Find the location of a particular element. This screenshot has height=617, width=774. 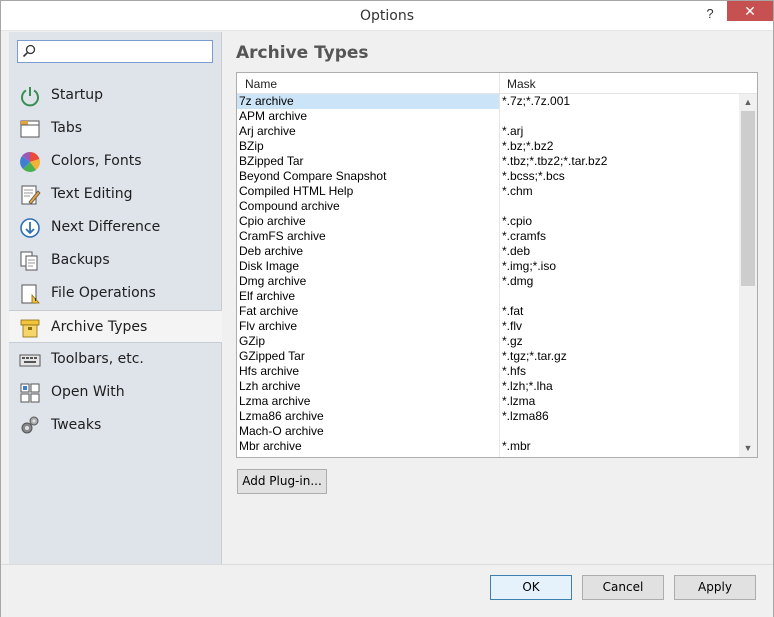

table-row: Dmg archive *.dmg is located at coordinates (488, 281).